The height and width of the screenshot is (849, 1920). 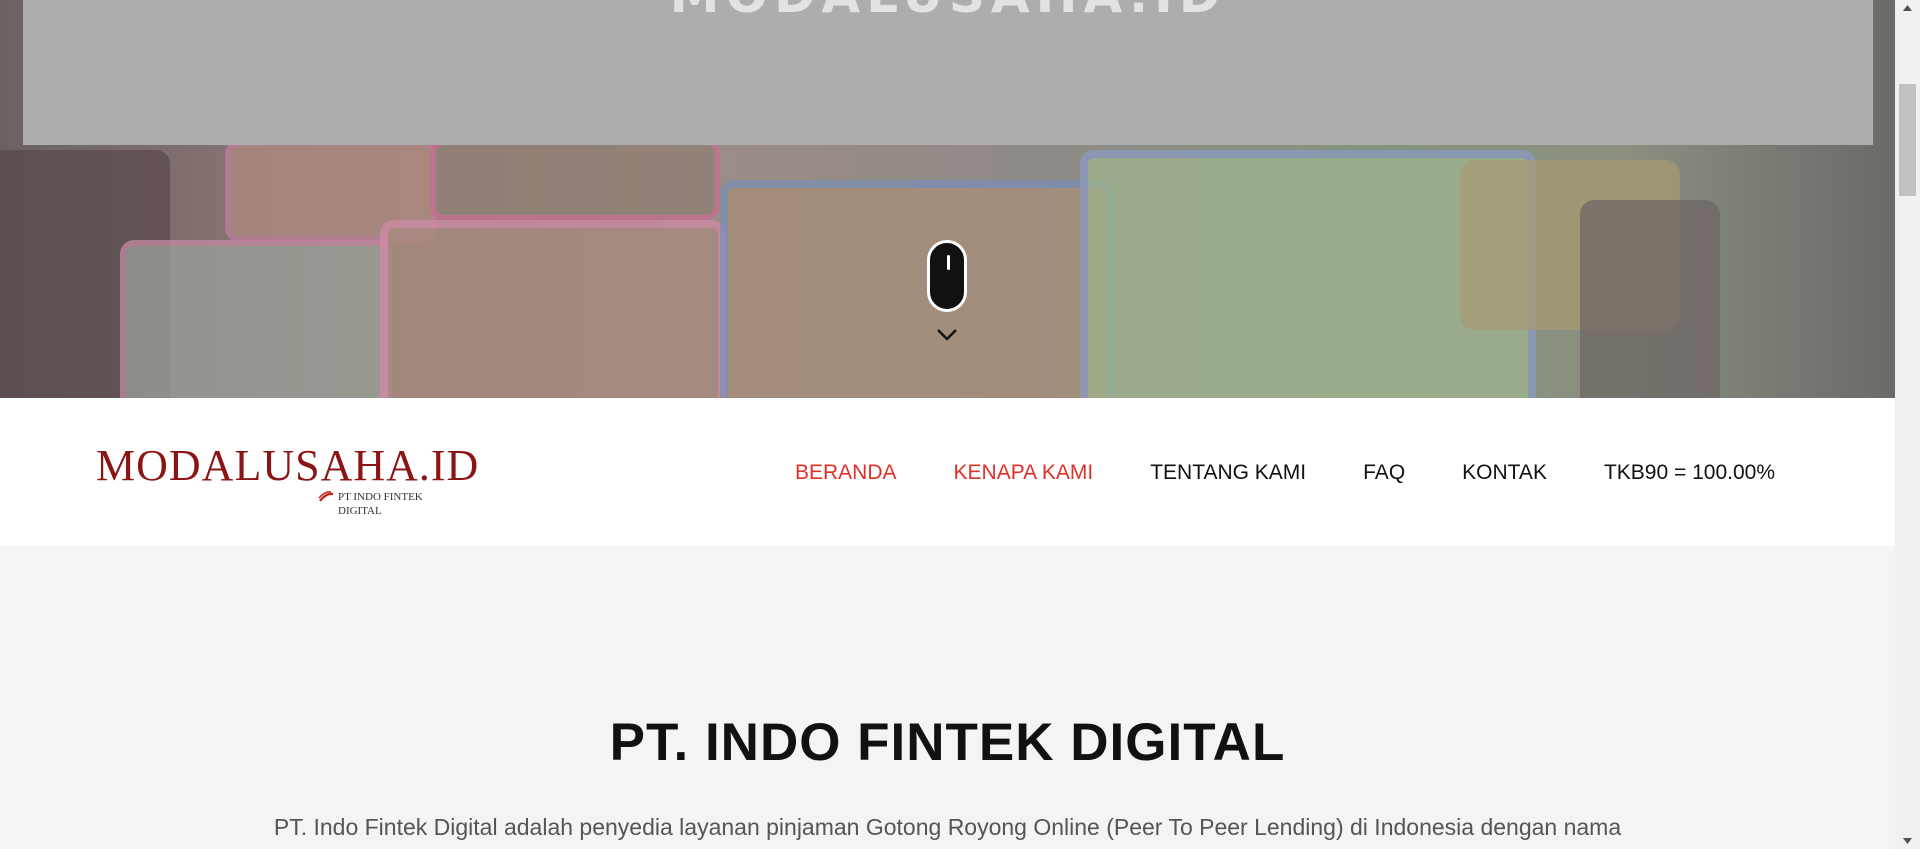 I want to click on logo-subtitle: PT INDO FINTEK DIGITAL, so click(x=392, y=503).